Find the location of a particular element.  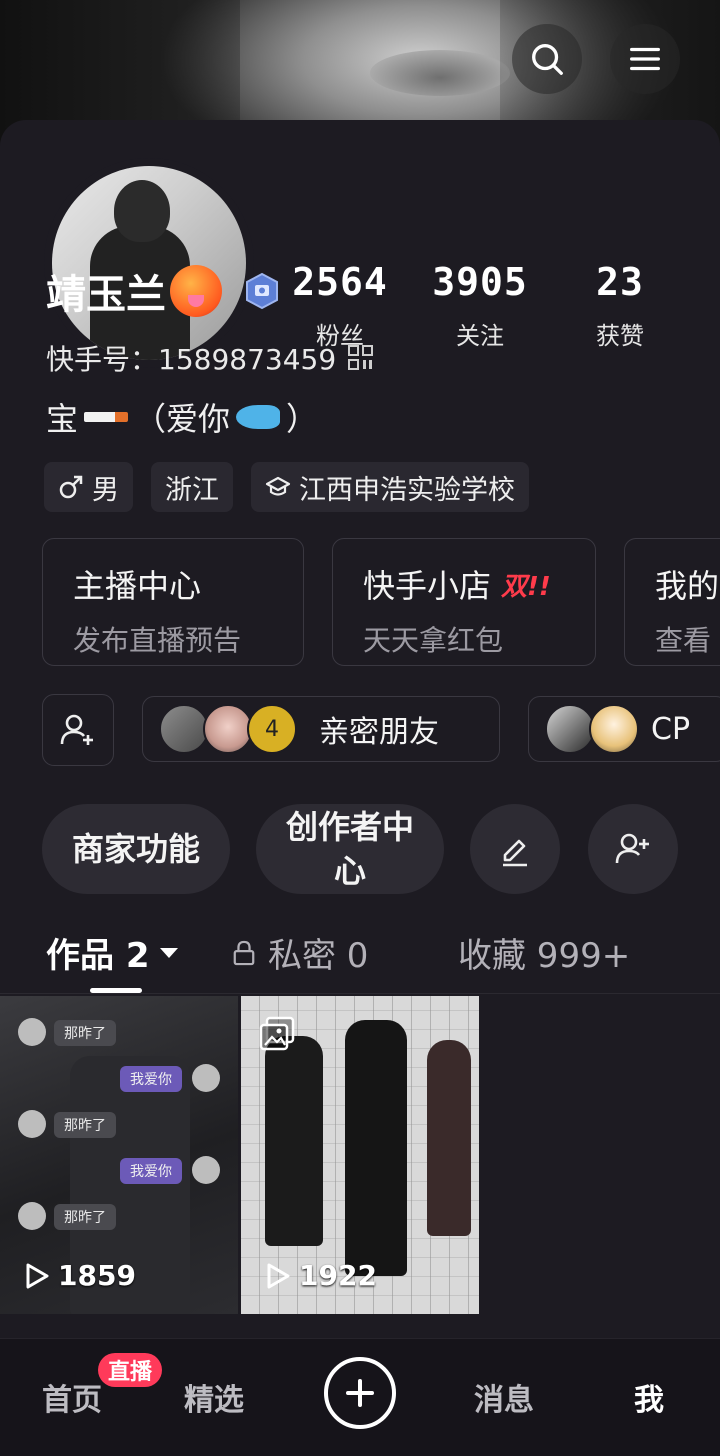

service-card-mine: 我的 查看 is located at coordinates (672, 602).